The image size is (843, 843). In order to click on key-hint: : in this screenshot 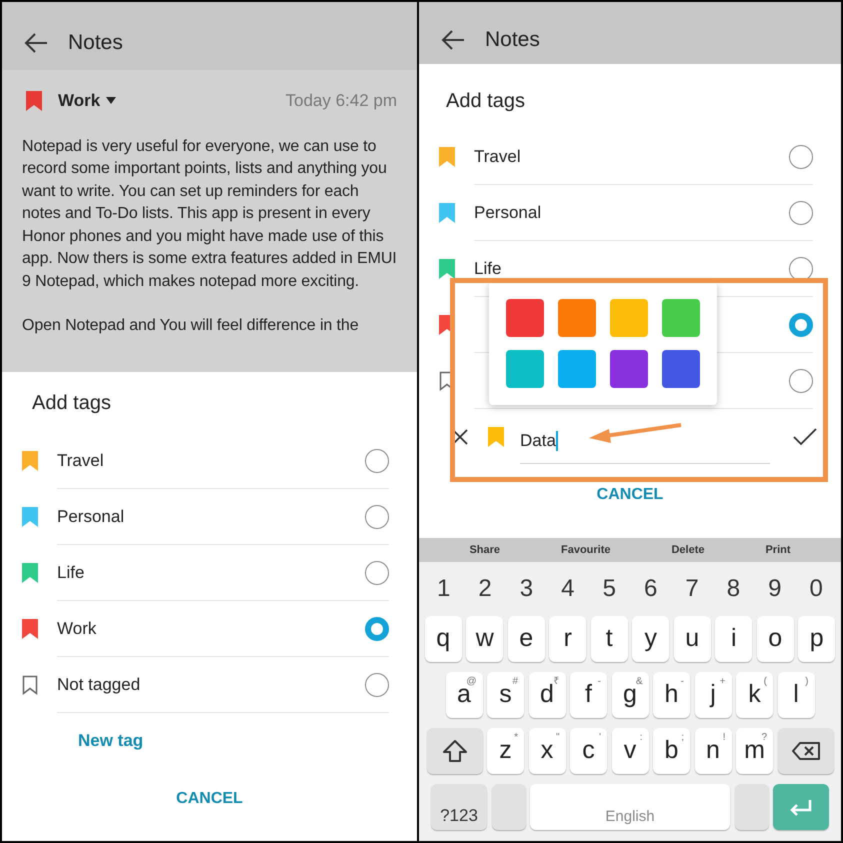, I will do `click(641, 738)`.